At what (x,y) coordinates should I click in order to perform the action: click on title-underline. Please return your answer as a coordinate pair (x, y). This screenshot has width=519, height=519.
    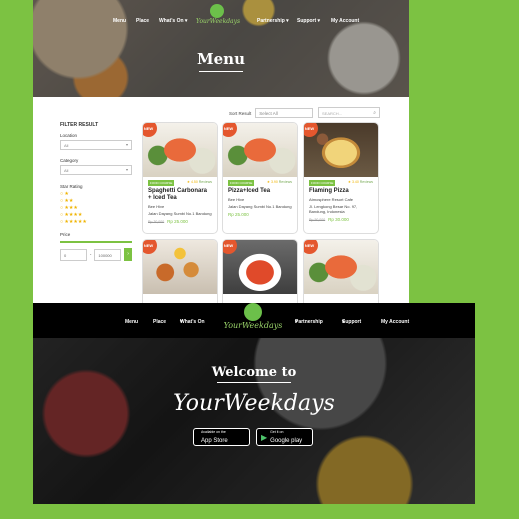
    Looking at the image, I should click on (221, 71).